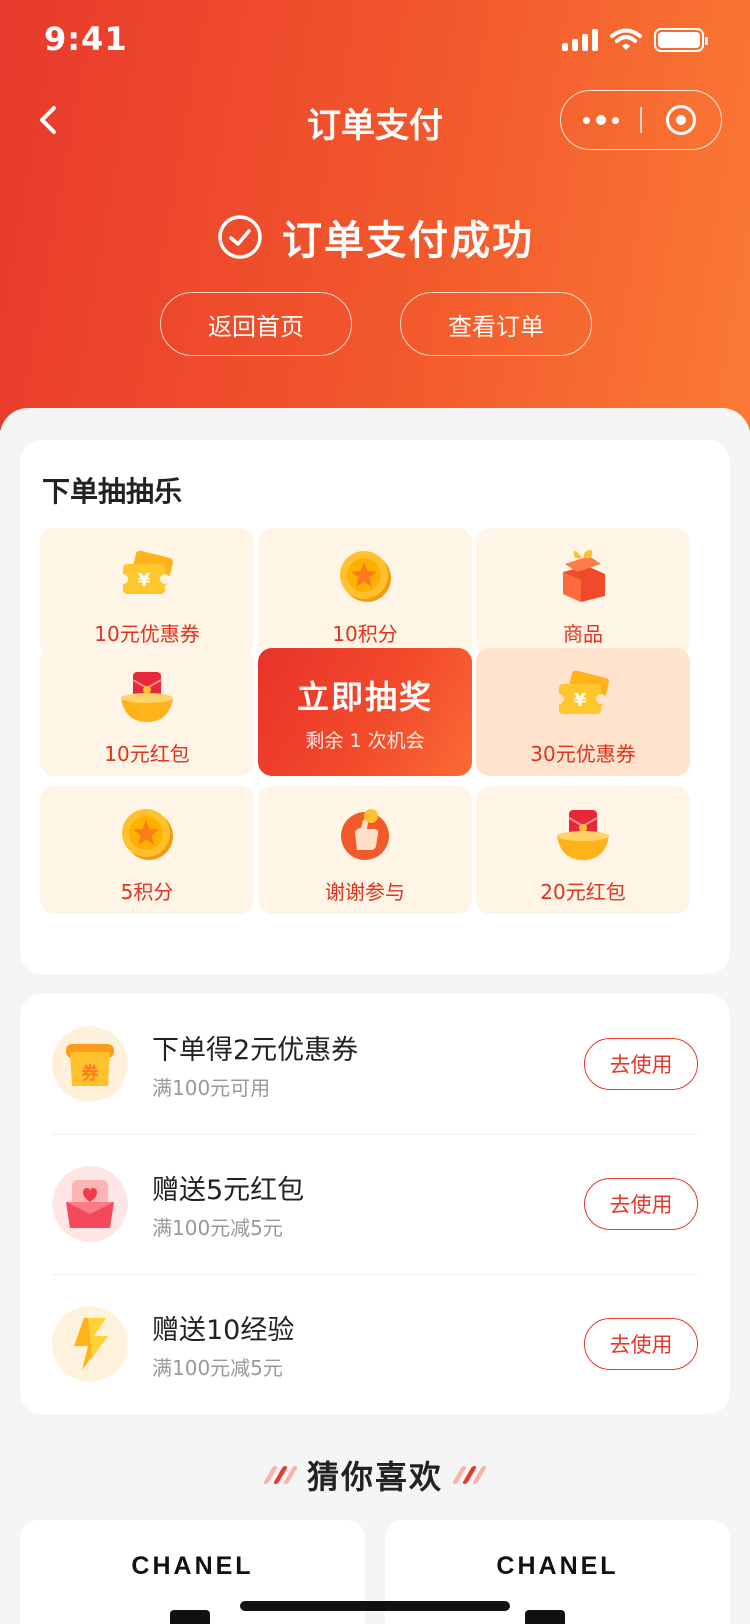 This screenshot has height=1624, width=750. I want to click on back-home-button: 返回首页, so click(256, 324).